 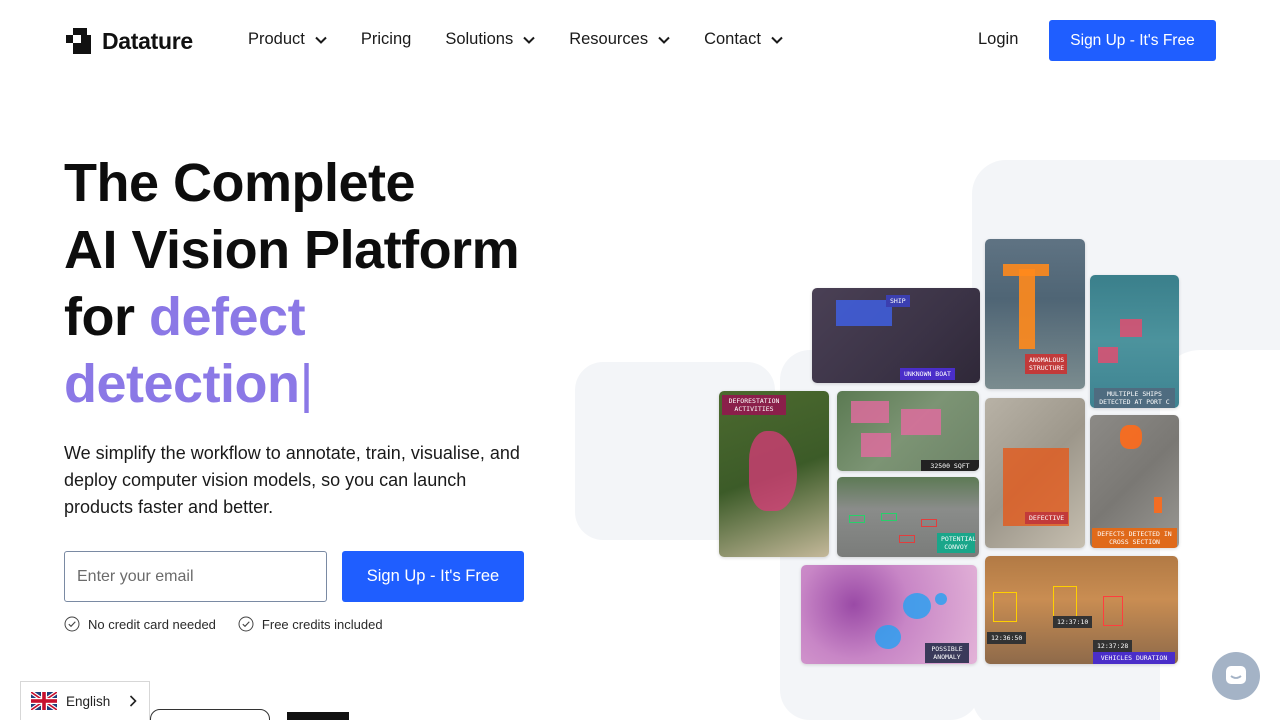 What do you see at coordinates (956, 543) in the screenshot?
I see `detection-tag: POTENTIAL CONVOY` at bounding box center [956, 543].